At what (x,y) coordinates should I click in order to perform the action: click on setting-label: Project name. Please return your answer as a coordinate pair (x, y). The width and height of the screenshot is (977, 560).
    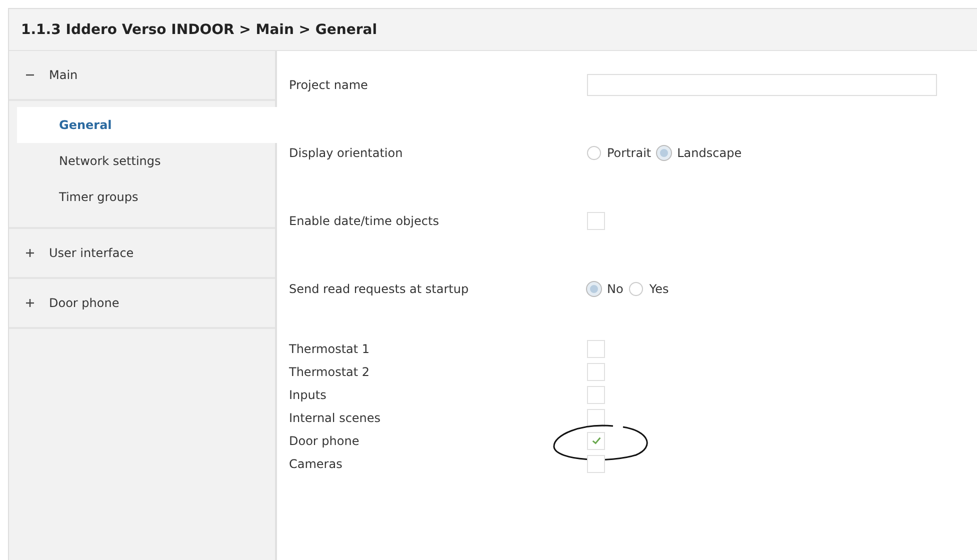
    Looking at the image, I should click on (329, 85).